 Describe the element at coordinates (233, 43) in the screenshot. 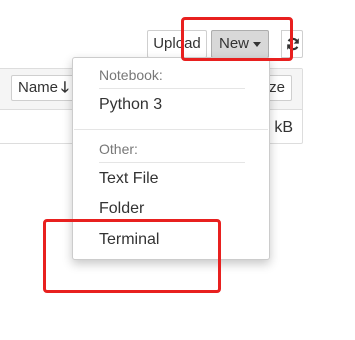

I see `new-button-label: New` at that location.